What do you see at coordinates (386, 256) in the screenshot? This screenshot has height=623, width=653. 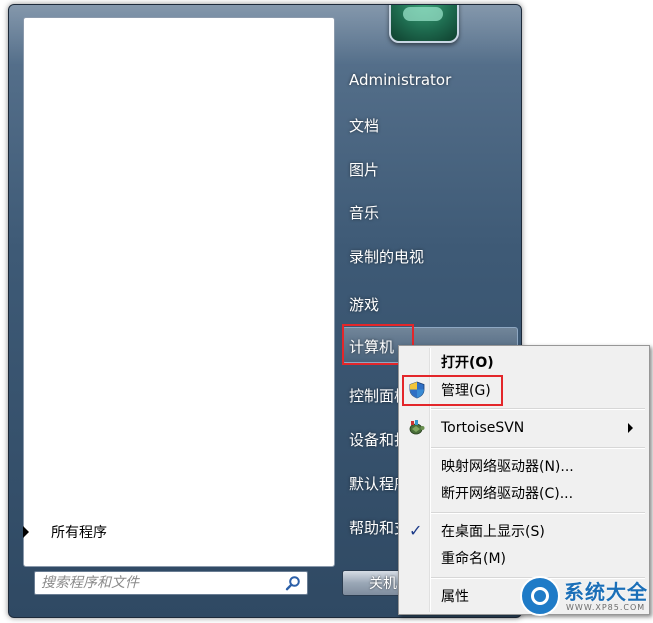 I see `menu-item-recorded-tv: 录制的电视` at bounding box center [386, 256].